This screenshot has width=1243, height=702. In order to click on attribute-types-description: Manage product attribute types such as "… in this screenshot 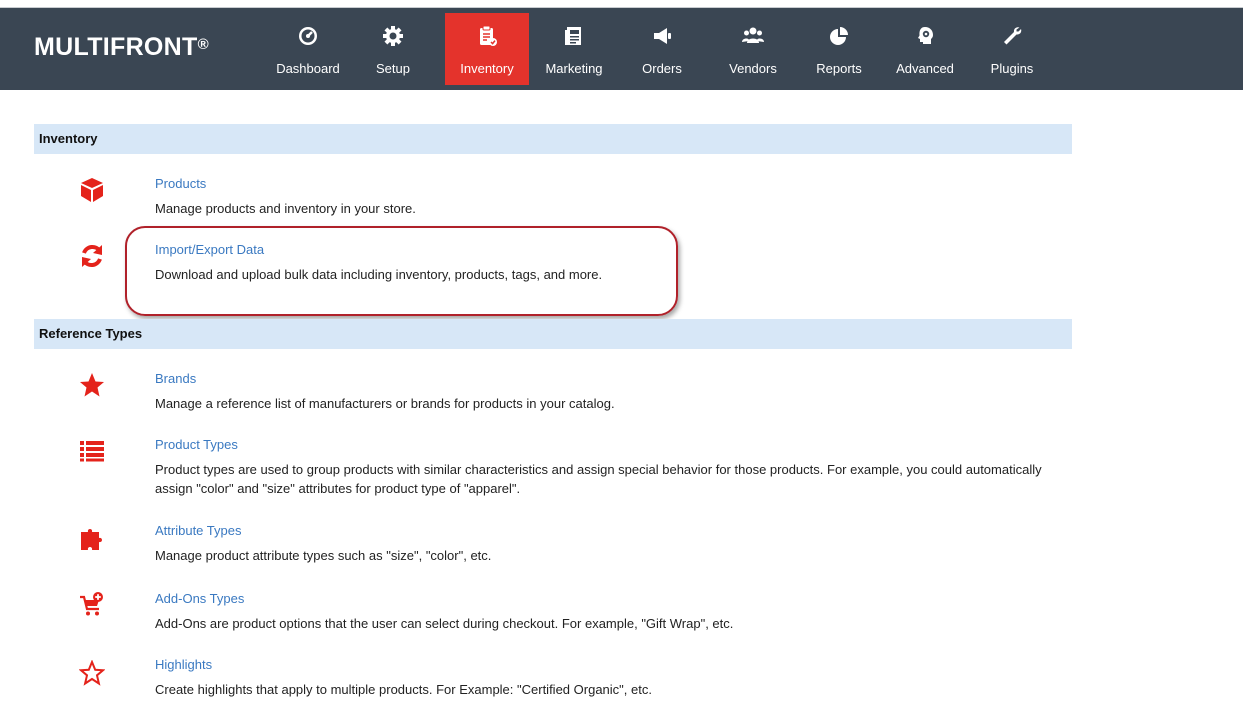, I will do `click(323, 555)`.